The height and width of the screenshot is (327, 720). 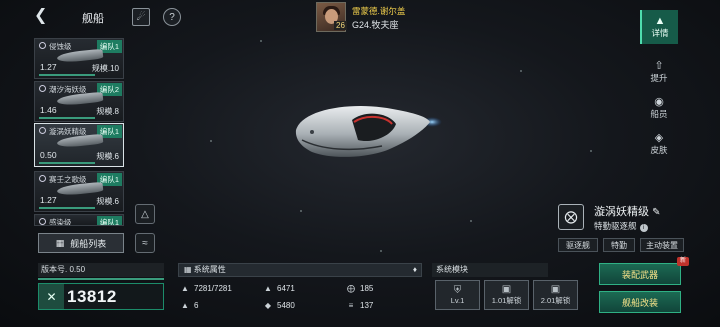 I want to click on ship-type-text: 特勤驱逐舰, so click(x=615, y=226).